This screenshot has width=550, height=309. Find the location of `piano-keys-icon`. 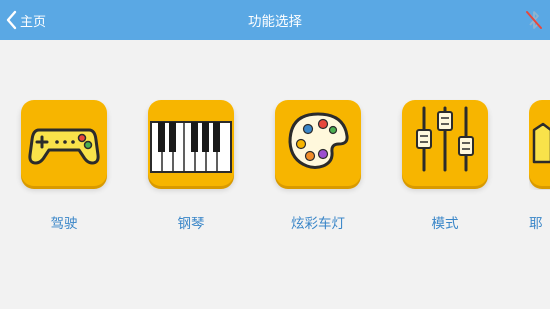

piano-keys-icon is located at coordinates (191, 147).